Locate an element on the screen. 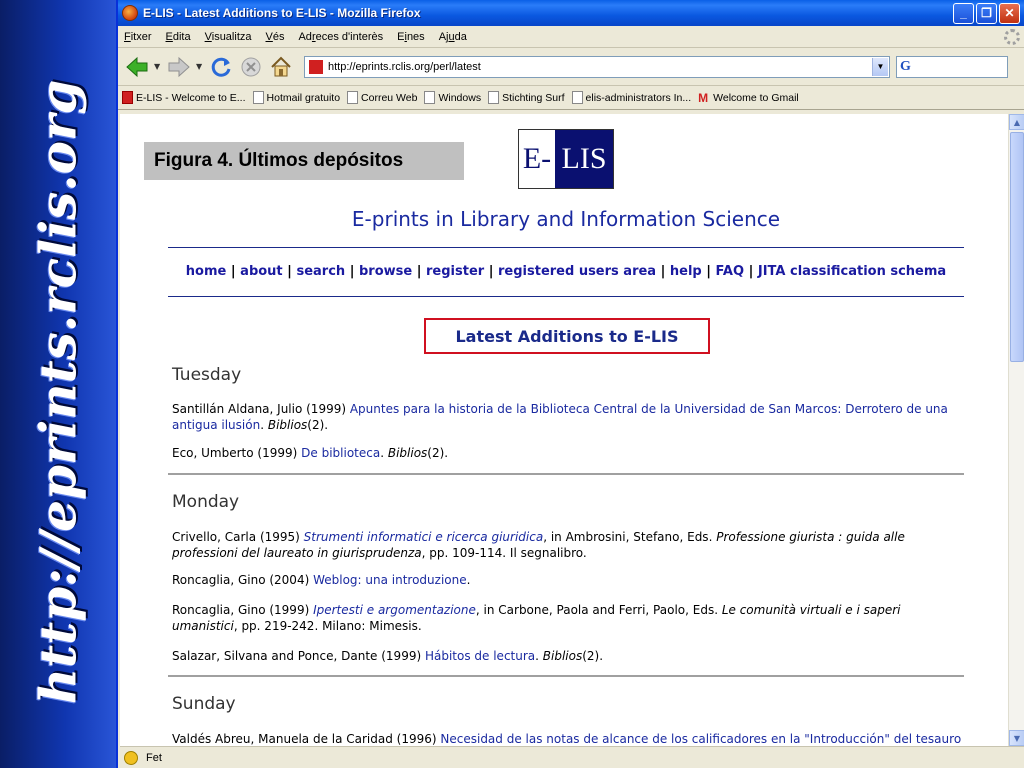 Image resolution: width=1024 pixels, height=768 pixels. status-bar: Fet is located at coordinates (572, 757).